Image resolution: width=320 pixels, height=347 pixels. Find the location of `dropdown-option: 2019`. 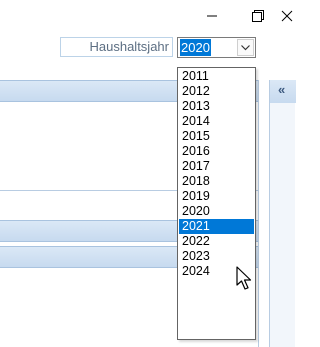

dropdown-option: 2019 is located at coordinates (216, 196).